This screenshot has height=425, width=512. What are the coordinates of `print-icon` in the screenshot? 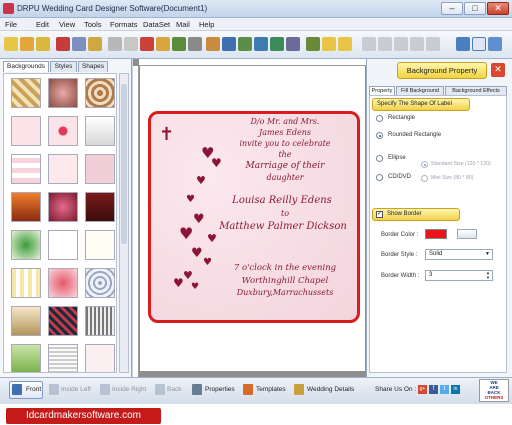 It's located at (115, 44).